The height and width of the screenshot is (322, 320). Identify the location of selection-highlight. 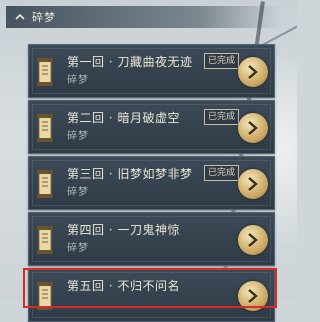
(150, 288).